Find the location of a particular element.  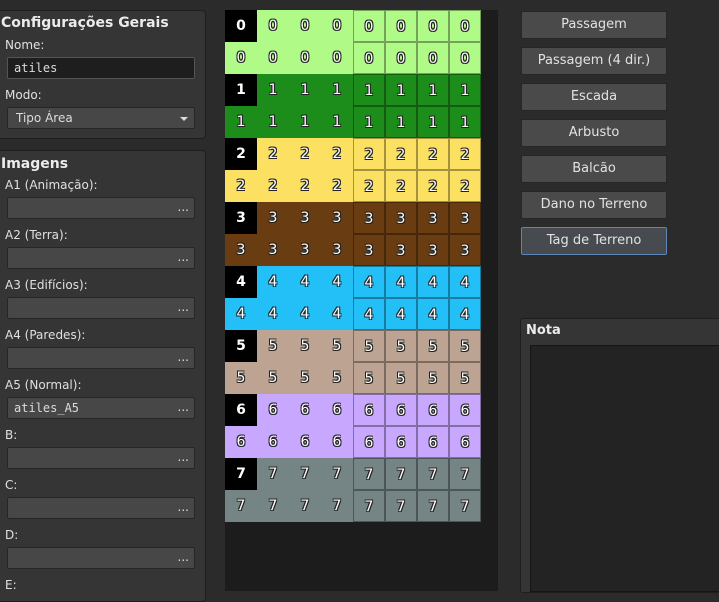

note-textarea is located at coordinates (624, 468).